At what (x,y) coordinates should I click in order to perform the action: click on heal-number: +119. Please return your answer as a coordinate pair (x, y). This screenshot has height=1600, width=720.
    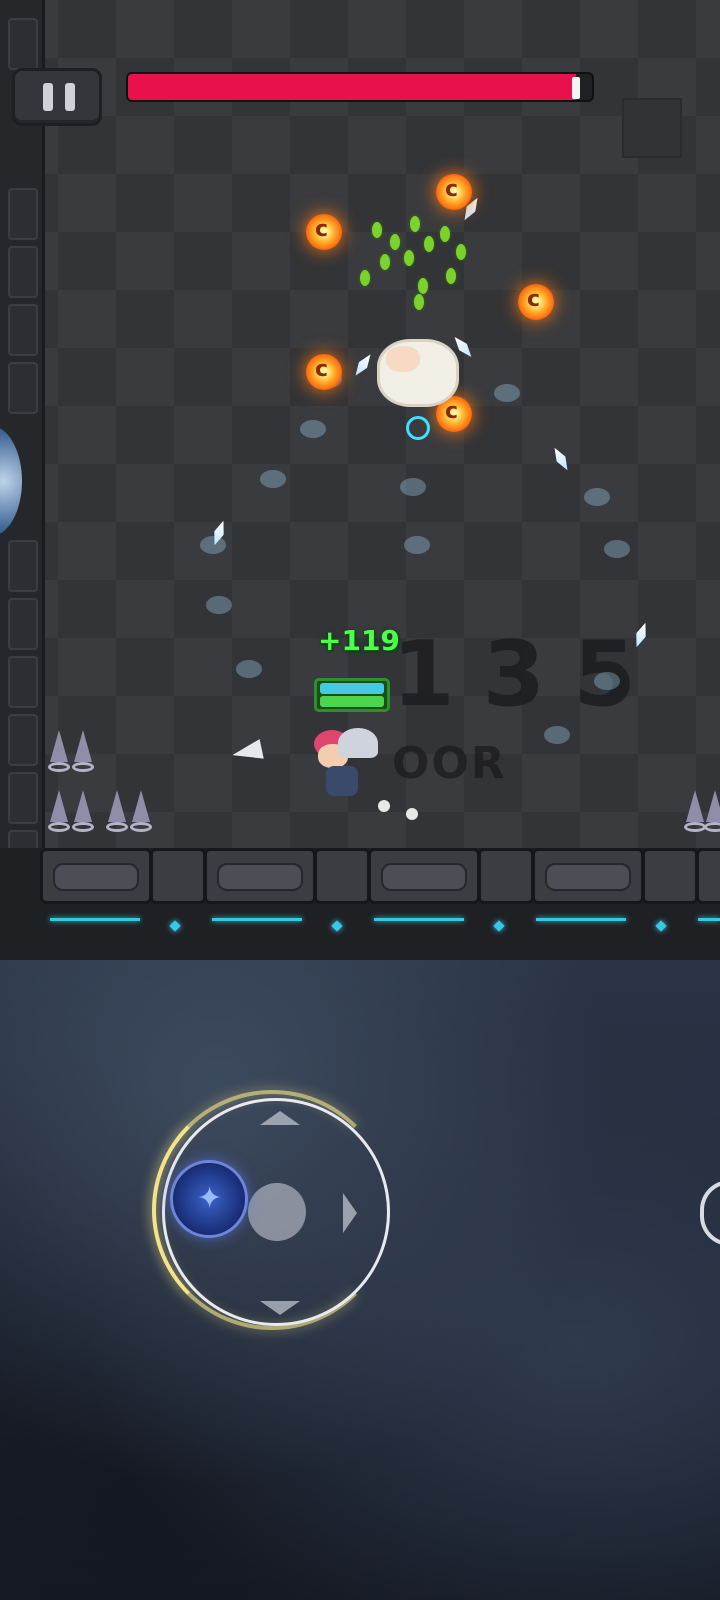
    Looking at the image, I should click on (359, 640).